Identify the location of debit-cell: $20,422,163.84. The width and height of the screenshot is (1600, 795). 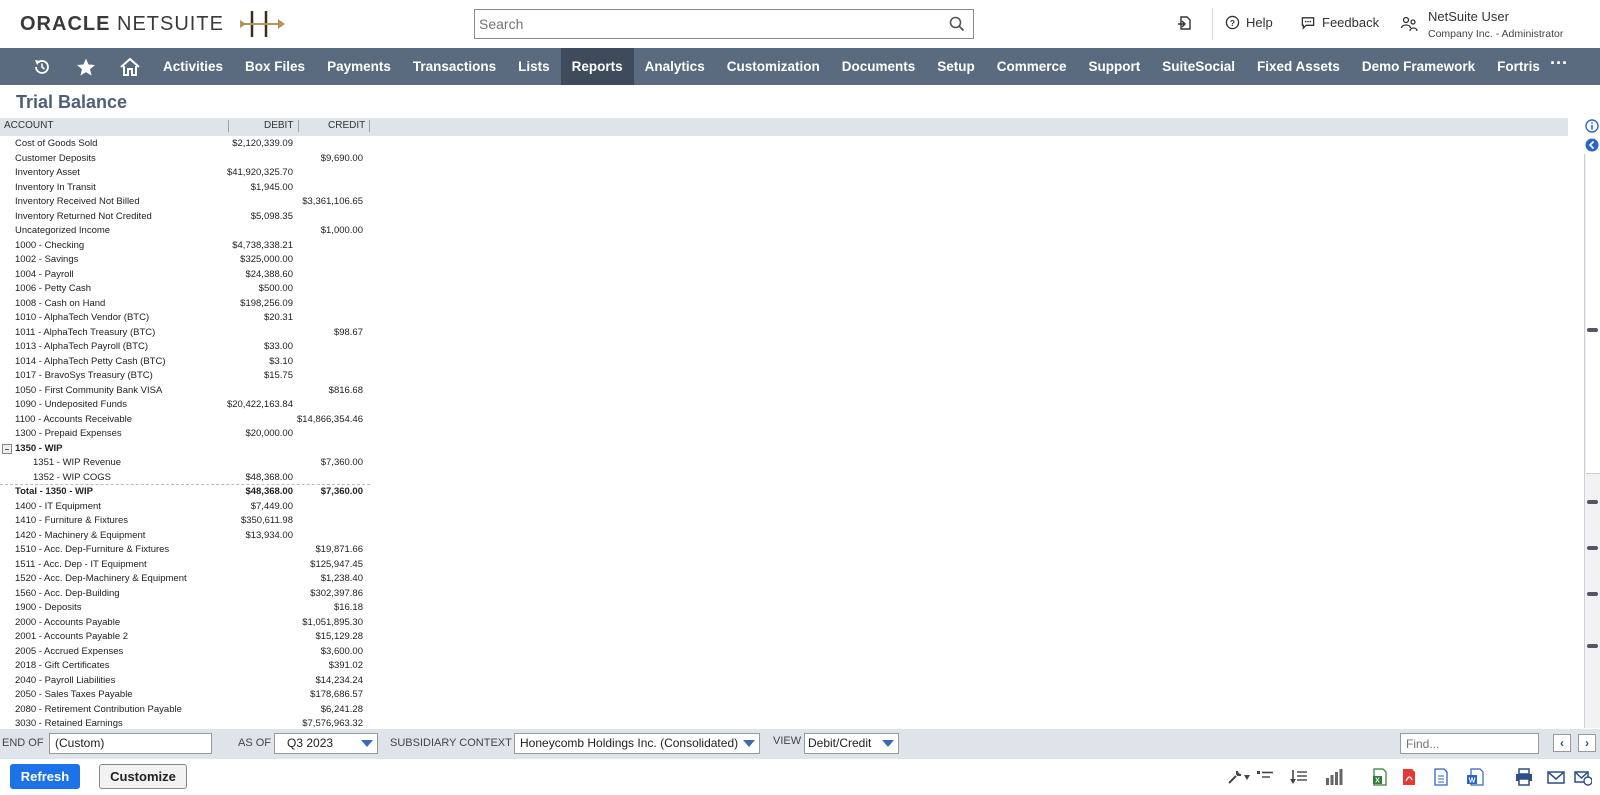
(260, 405).